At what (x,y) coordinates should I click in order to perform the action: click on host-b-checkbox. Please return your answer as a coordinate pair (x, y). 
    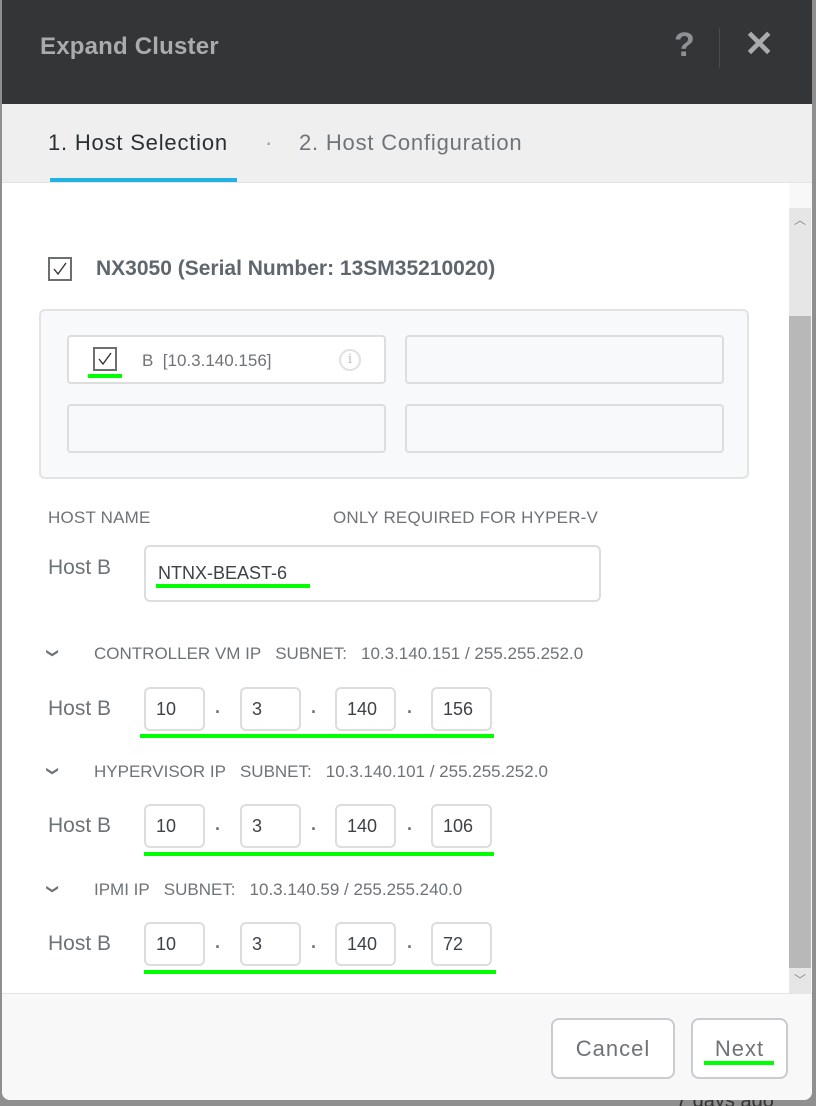
    Looking at the image, I should click on (105, 359).